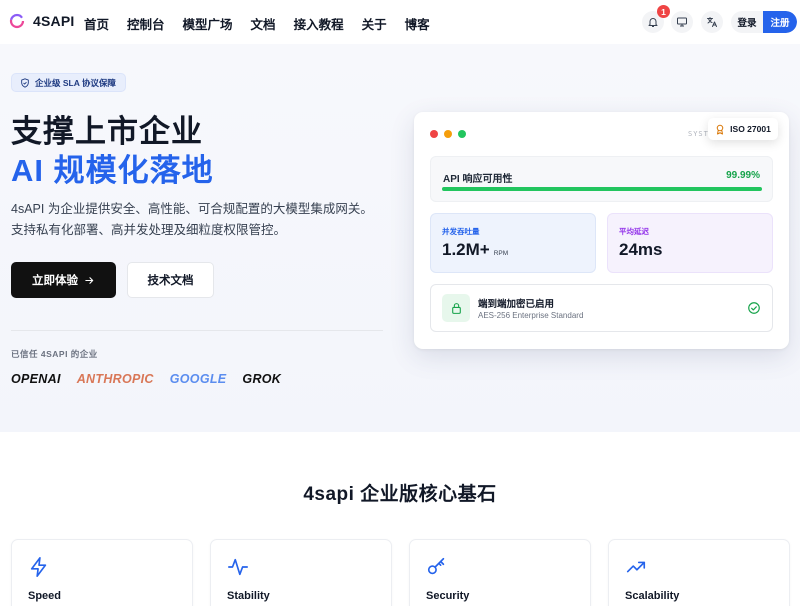  What do you see at coordinates (54, 354) in the screenshot?
I see `trusted-label: 已信任 4SAPI 的企业` at bounding box center [54, 354].